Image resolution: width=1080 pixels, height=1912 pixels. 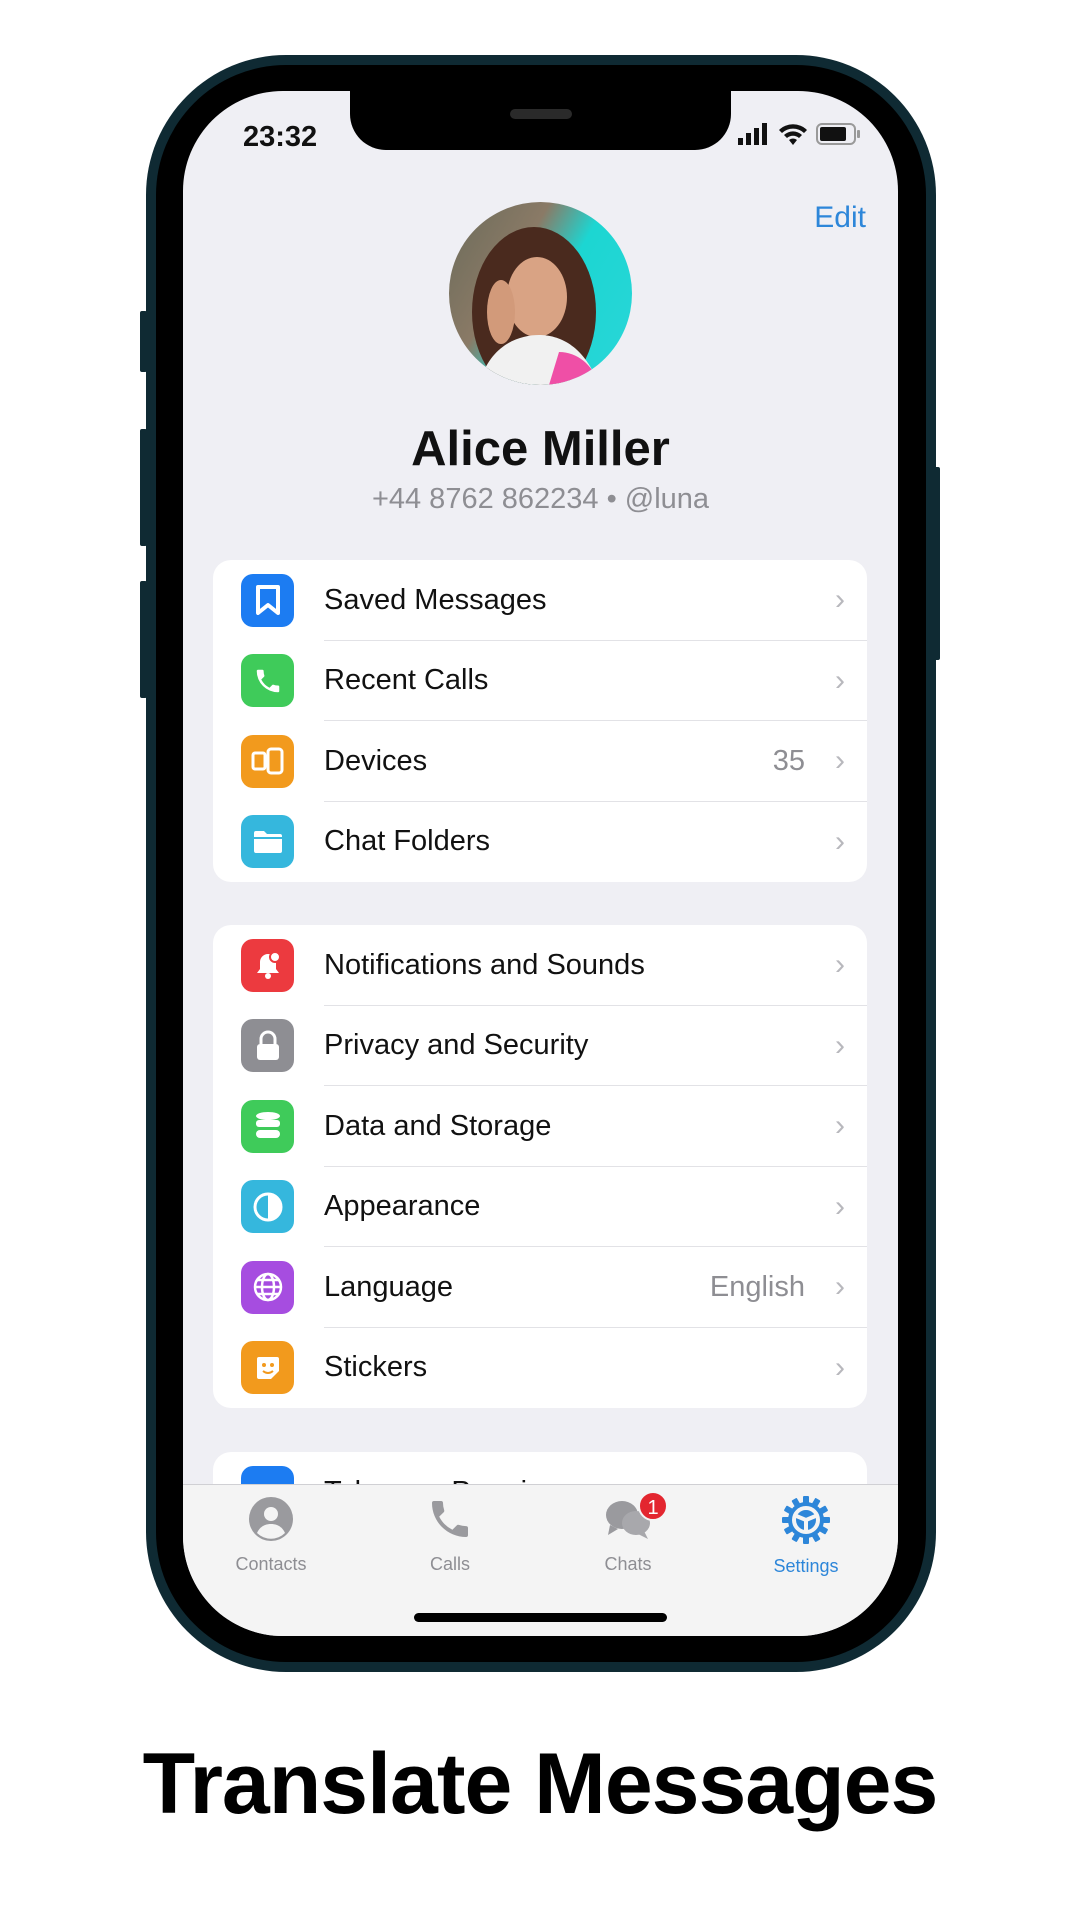 I want to click on signal-icon, so click(x=752, y=134).